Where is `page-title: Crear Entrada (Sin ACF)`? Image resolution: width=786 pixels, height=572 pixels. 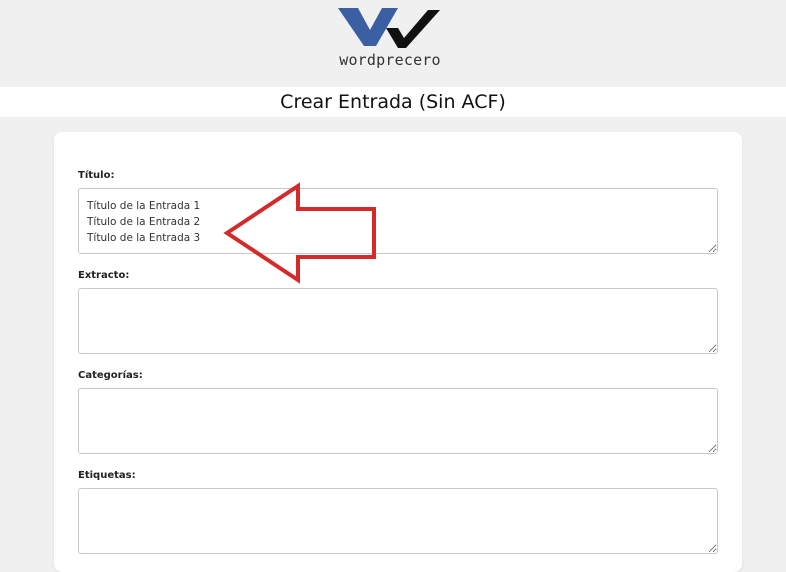
page-title: Crear Entrada (Sin ACF) is located at coordinates (393, 102).